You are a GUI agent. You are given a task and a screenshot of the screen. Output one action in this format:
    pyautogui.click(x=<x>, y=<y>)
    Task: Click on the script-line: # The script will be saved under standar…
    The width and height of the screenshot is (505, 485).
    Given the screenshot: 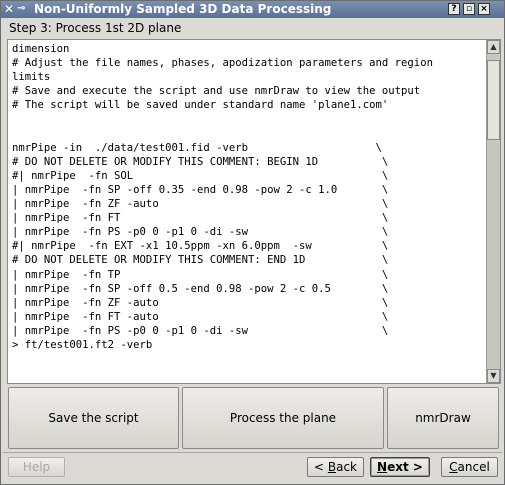 What is the action you would take?
    pyautogui.click(x=200, y=105)
    